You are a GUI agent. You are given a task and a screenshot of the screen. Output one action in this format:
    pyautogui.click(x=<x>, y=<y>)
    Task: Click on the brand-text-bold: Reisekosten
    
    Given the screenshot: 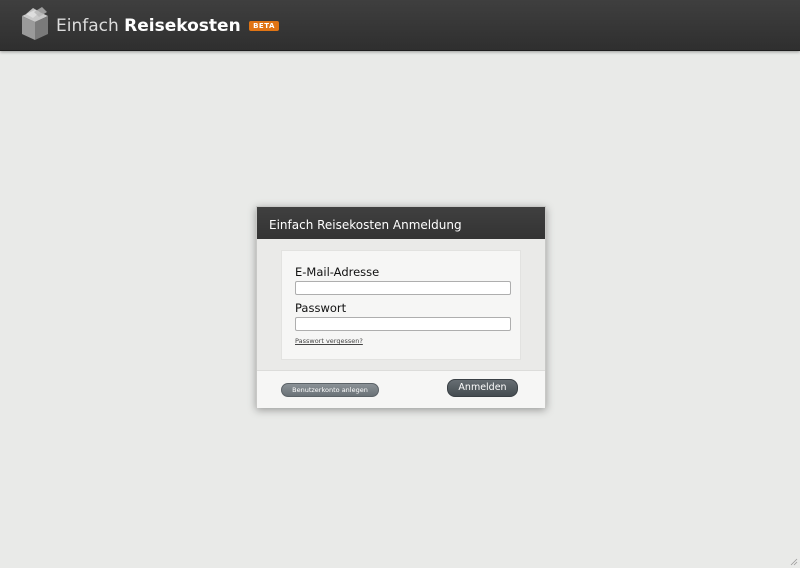 What is the action you would take?
    pyautogui.click(x=182, y=26)
    